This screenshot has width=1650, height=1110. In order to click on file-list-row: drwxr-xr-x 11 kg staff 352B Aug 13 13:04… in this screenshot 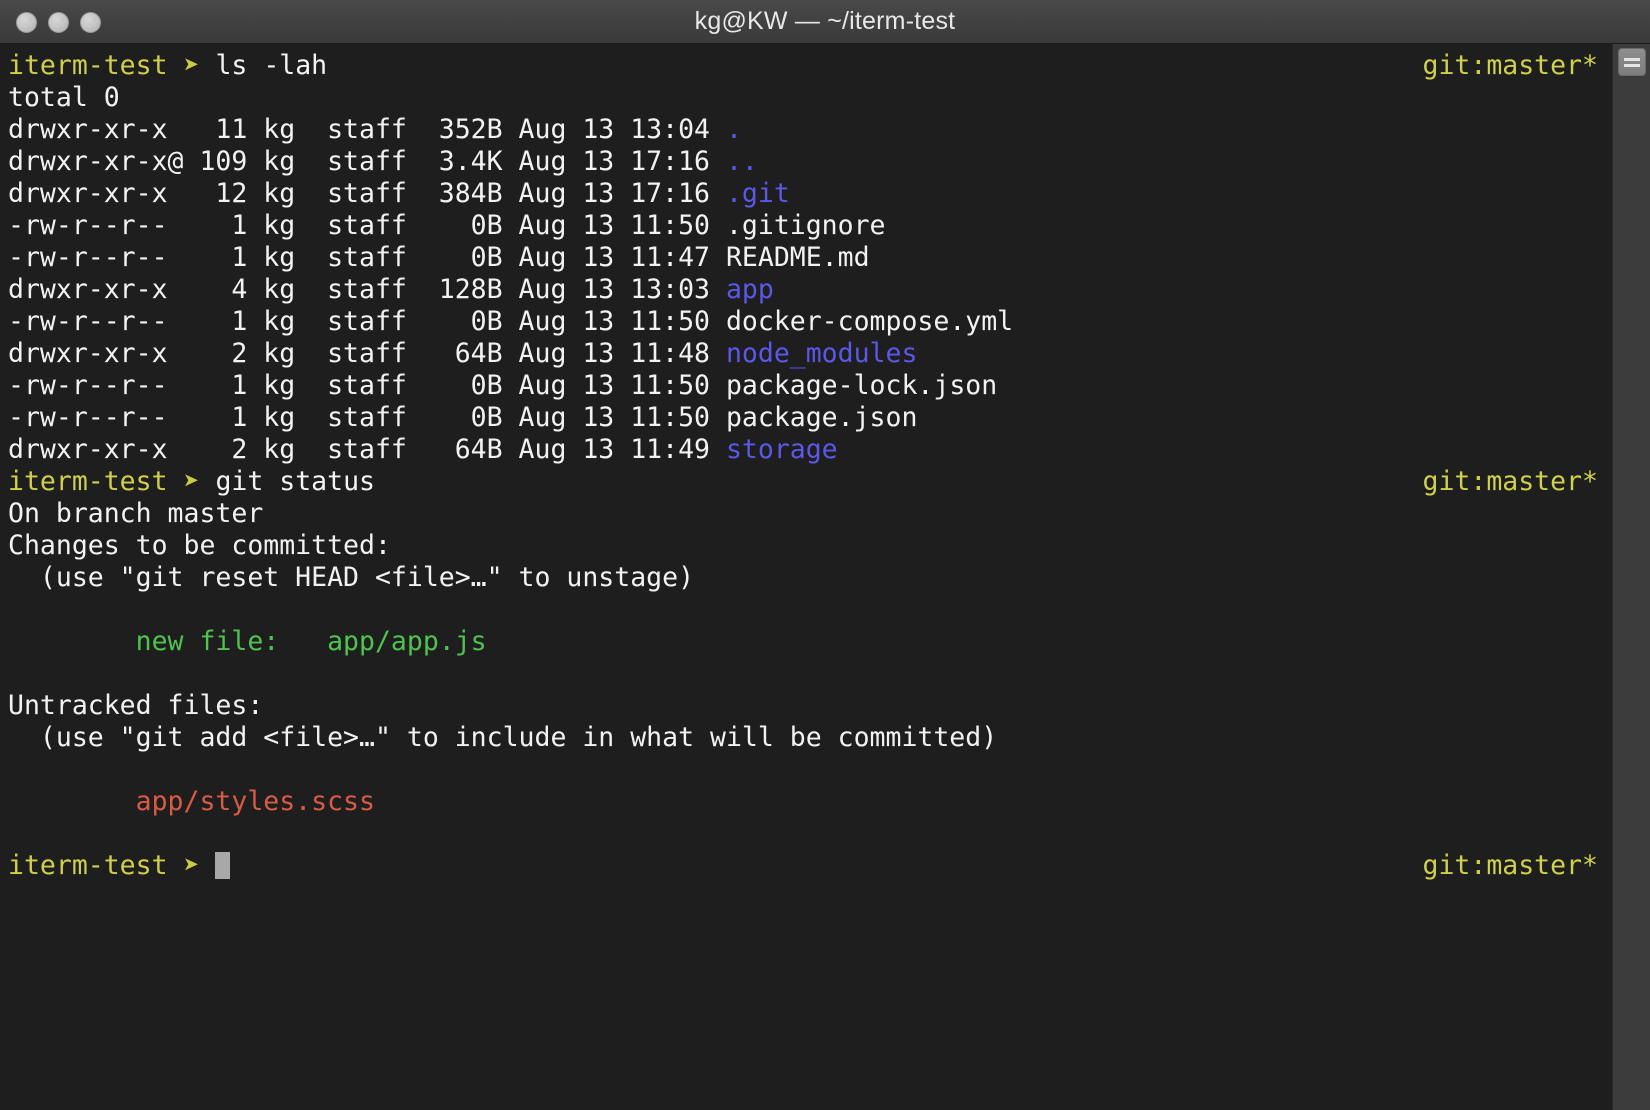, I will do `click(810, 130)`.